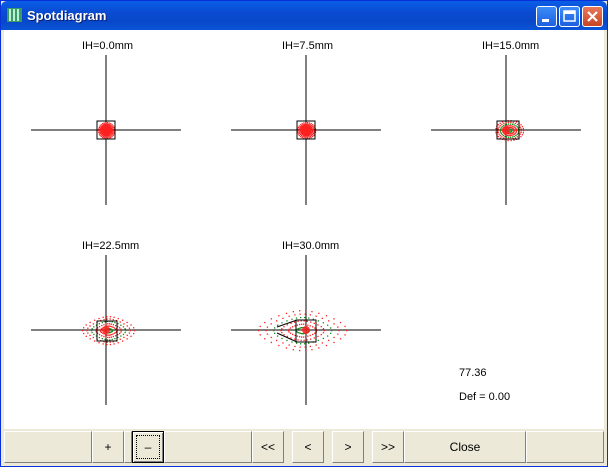 This screenshot has width=608, height=467. I want to click on close-icon, so click(592, 16).